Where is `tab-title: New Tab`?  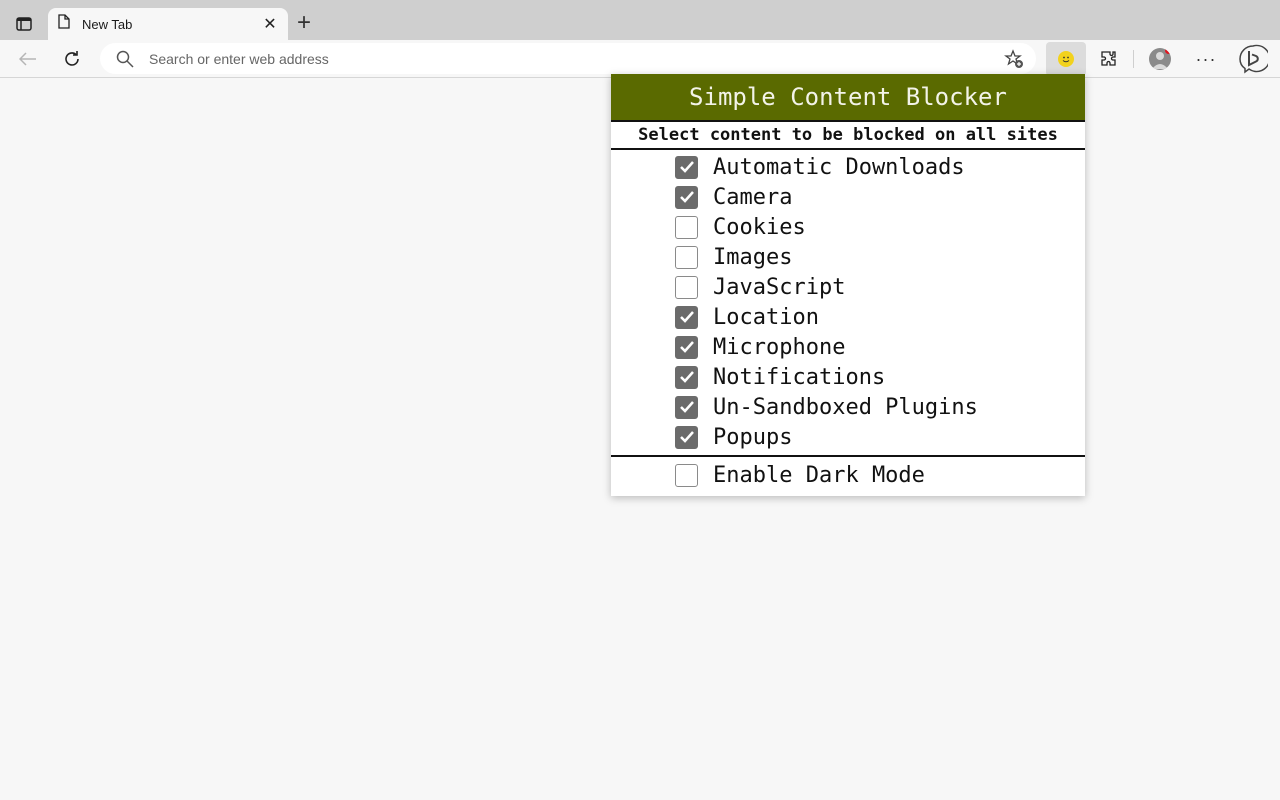
tab-title: New Tab is located at coordinates (107, 24).